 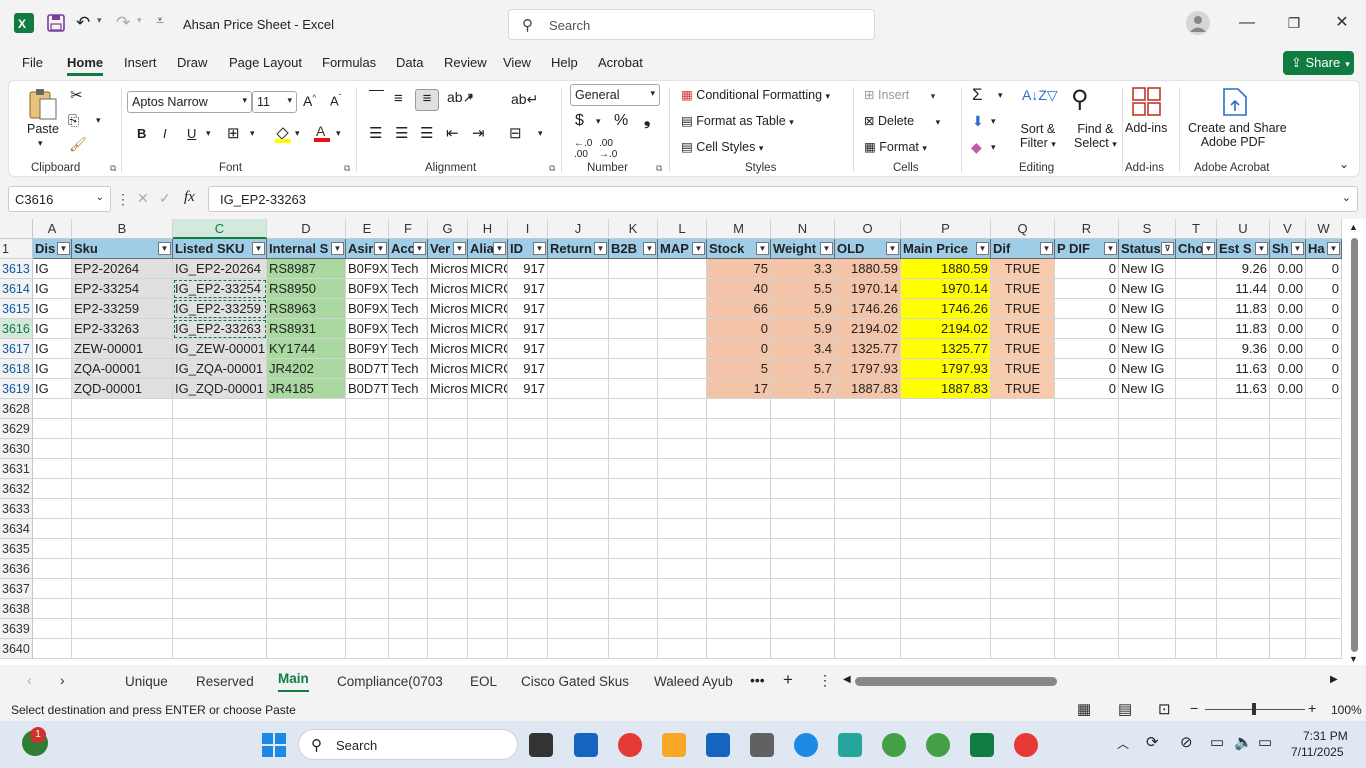 I want to click on table-header-cell: Acc ▼, so click(x=408, y=249).